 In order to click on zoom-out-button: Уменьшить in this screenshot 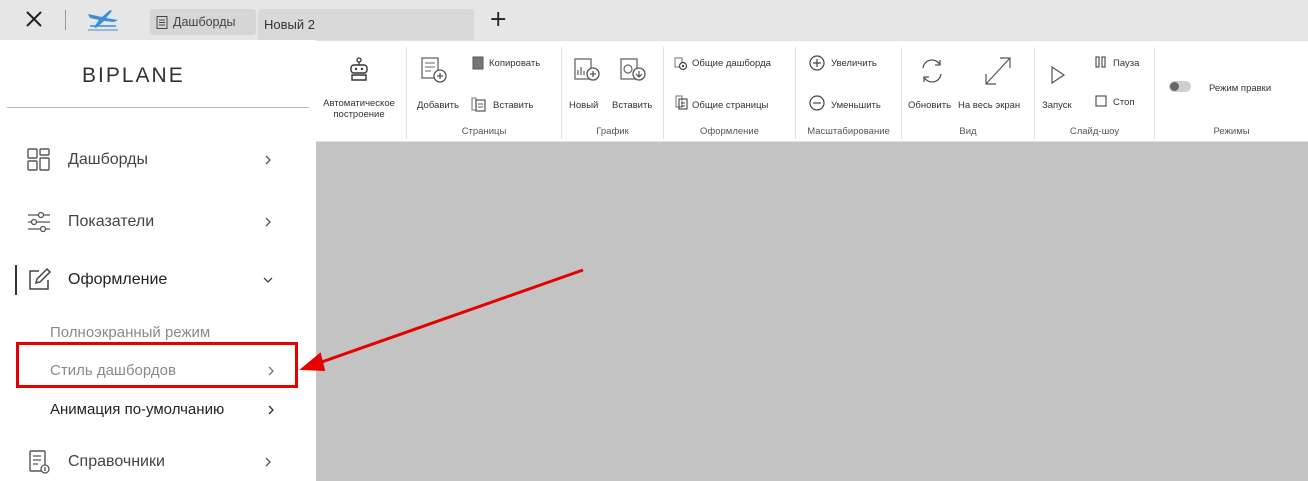, I will do `click(856, 105)`.